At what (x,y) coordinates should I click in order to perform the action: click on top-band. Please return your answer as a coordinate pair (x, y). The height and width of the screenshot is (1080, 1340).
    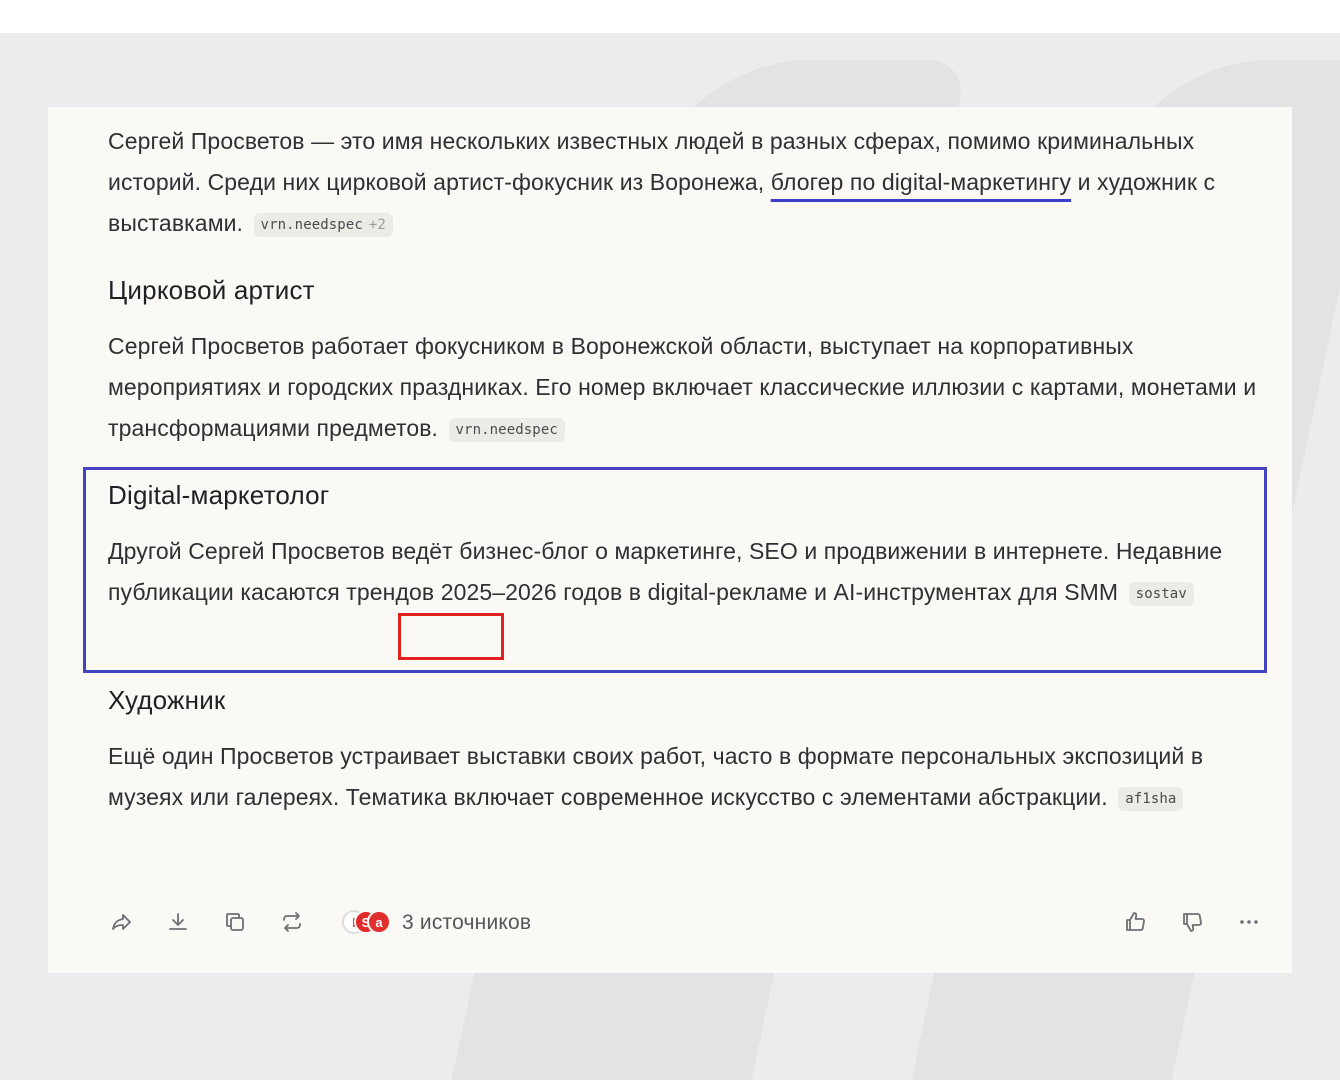
    Looking at the image, I should click on (670, 16).